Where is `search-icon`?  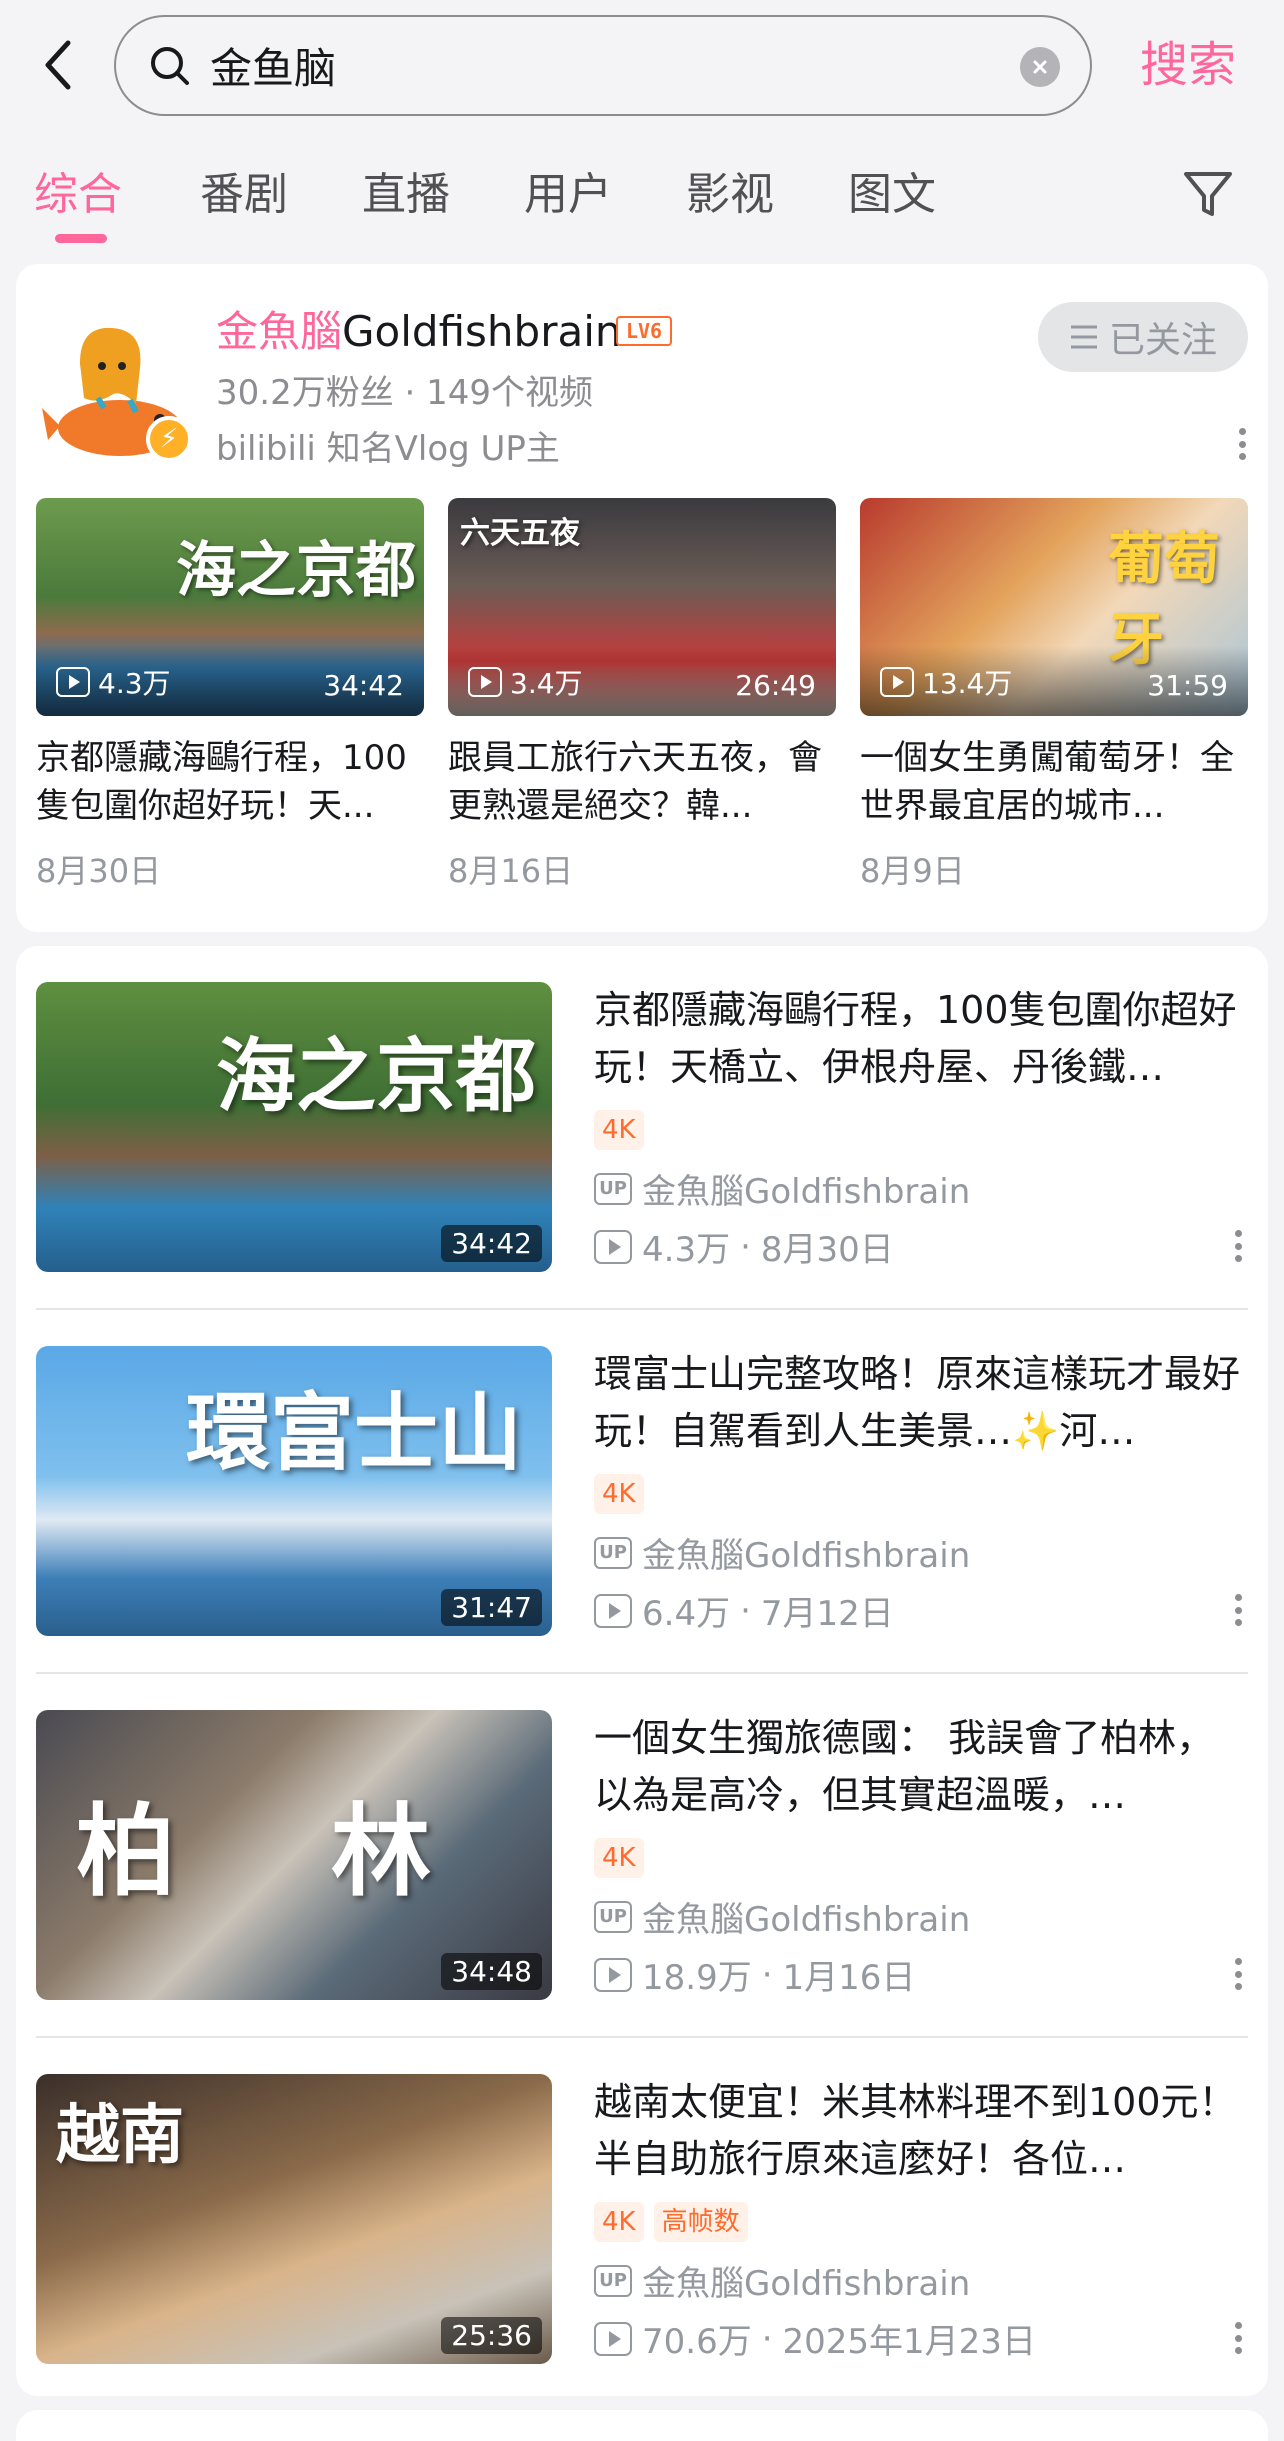 search-icon is located at coordinates (170, 65).